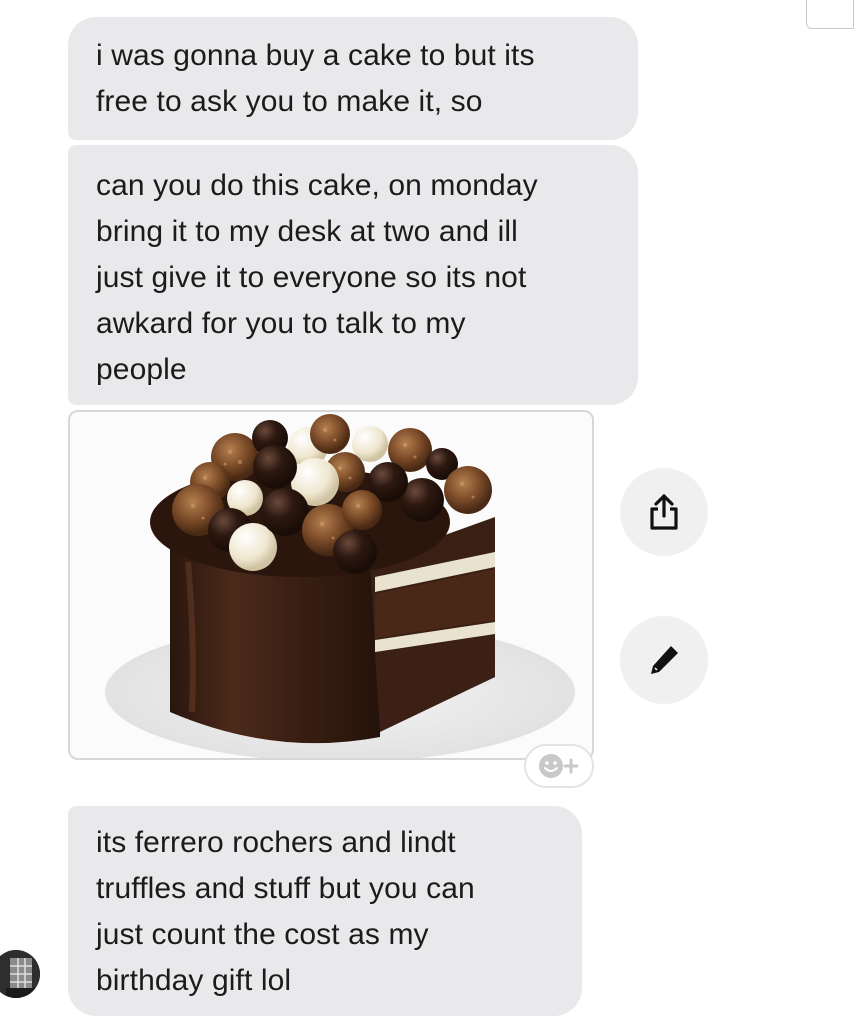 The height and width of the screenshot is (1024, 854). I want to click on sender-avatar, so click(20, 974).